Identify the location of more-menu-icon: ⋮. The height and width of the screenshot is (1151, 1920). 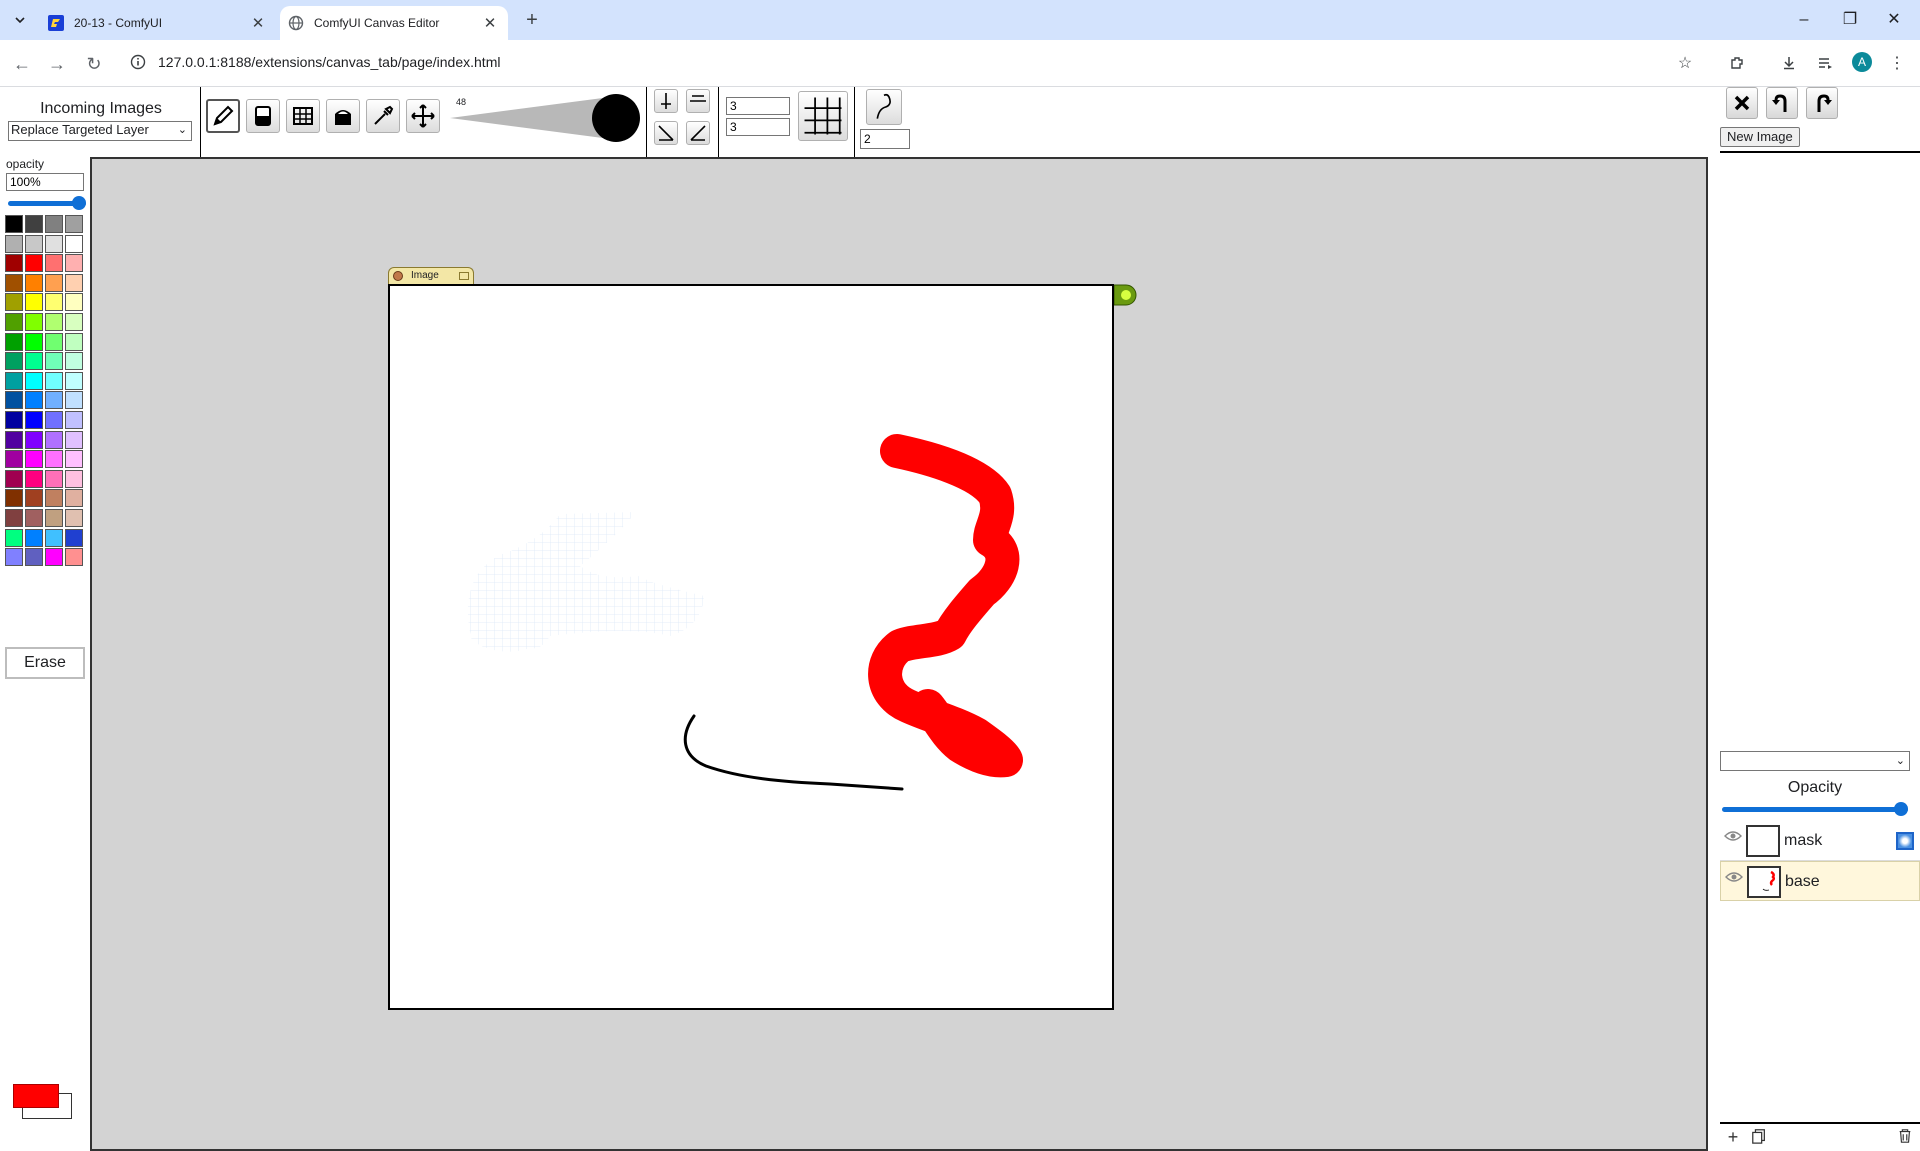
(1897, 63).